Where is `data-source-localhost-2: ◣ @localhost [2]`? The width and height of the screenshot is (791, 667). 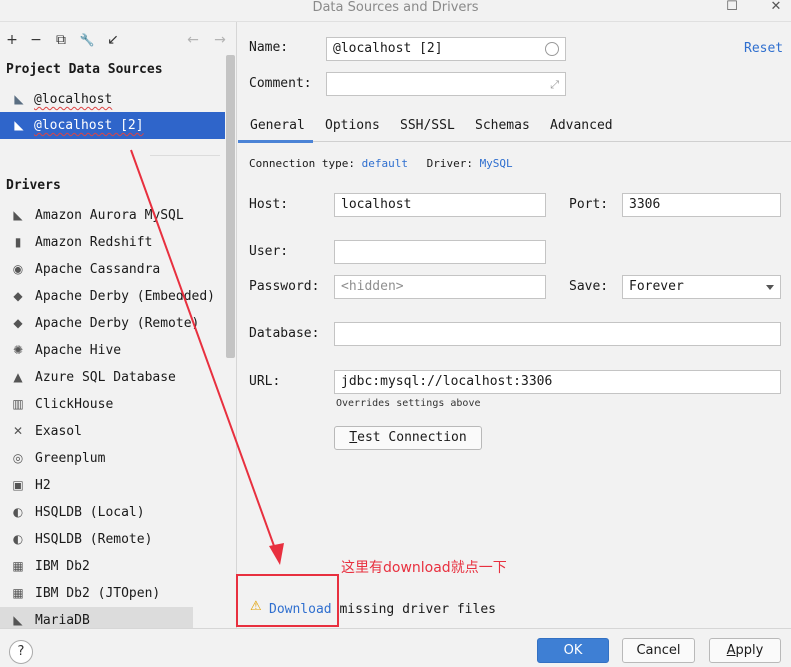 data-source-localhost-2: ◣ @localhost [2] is located at coordinates (112, 125).